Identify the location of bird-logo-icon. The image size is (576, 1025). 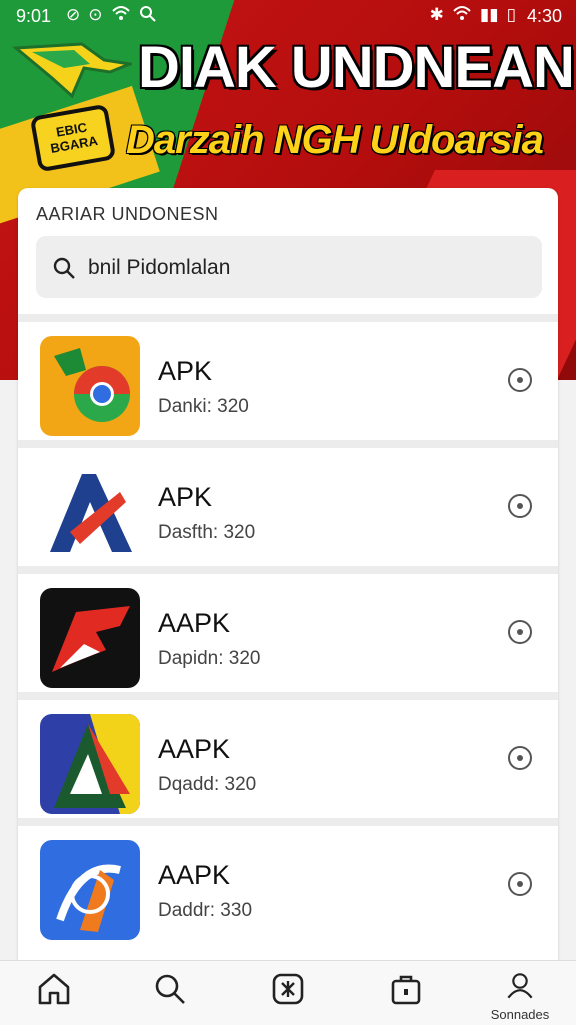
(72, 70).